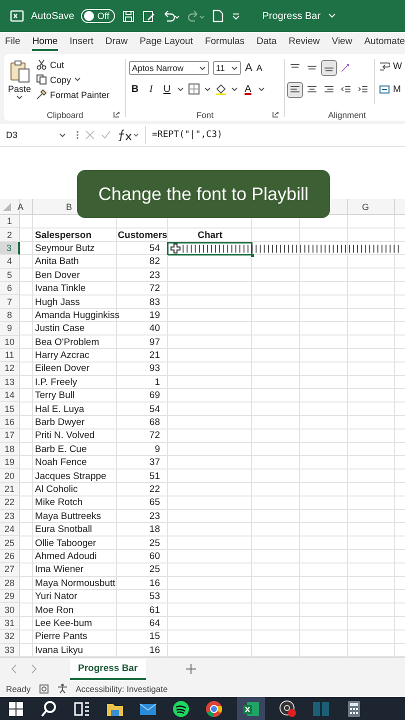 This screenshot has height=720, width=405. I want to click on wrap-text-icon, so click(384, 66).